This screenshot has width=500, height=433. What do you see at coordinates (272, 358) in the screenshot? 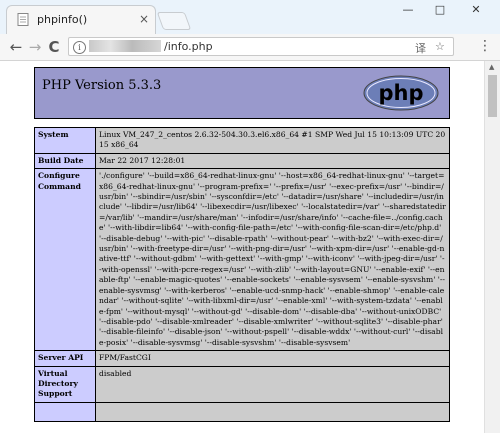
I see `info-row-value: FPM/FastCGI` at bounding box center [272, 358].